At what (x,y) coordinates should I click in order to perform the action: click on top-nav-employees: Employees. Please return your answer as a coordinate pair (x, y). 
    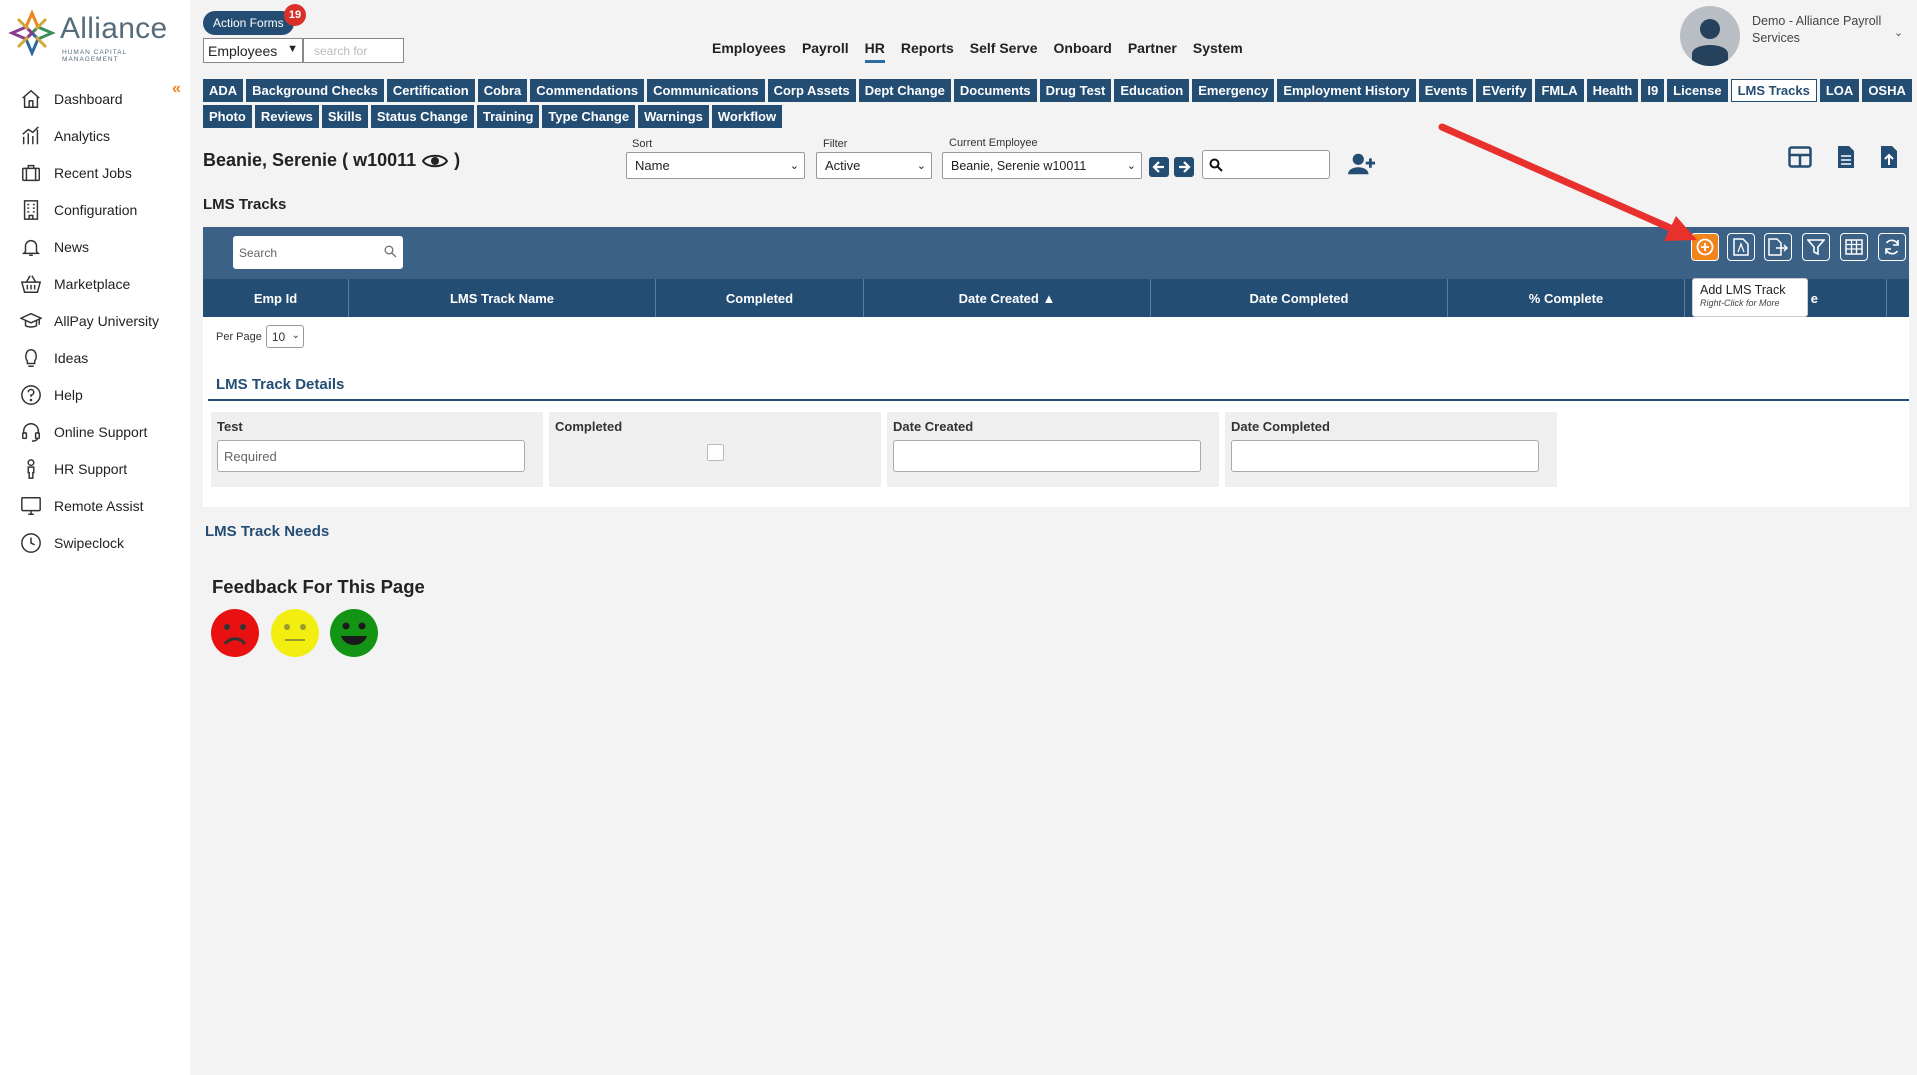
    Looking at the image, I should click on (749, 50).